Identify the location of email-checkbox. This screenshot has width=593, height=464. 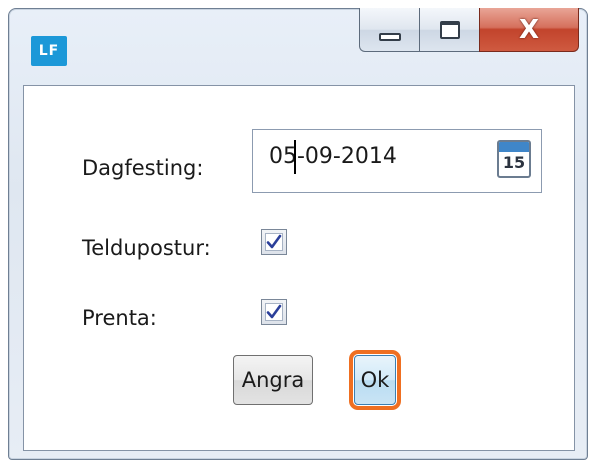
(274, 242).